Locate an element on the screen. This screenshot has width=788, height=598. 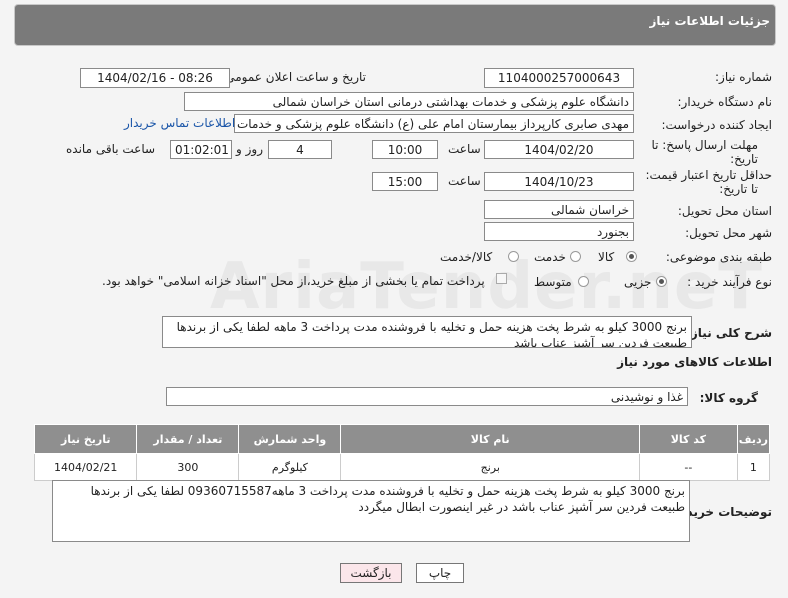
goods-group-label: گروه کالا: is located at coordinates (728, 398).